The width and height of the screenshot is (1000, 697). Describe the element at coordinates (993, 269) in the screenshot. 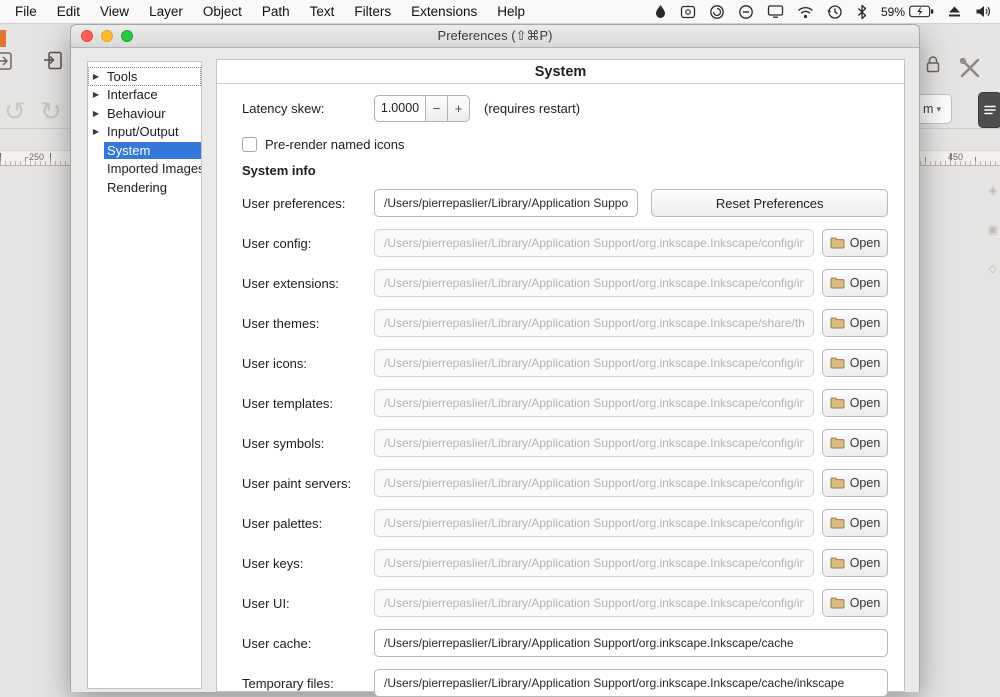

I see `snap-option-icon: ◇` at that location.